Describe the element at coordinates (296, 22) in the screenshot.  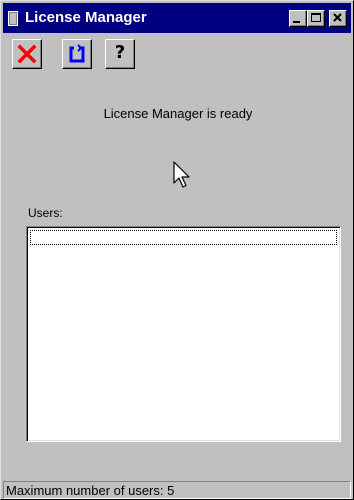
I see `minimize-icon` at that location.